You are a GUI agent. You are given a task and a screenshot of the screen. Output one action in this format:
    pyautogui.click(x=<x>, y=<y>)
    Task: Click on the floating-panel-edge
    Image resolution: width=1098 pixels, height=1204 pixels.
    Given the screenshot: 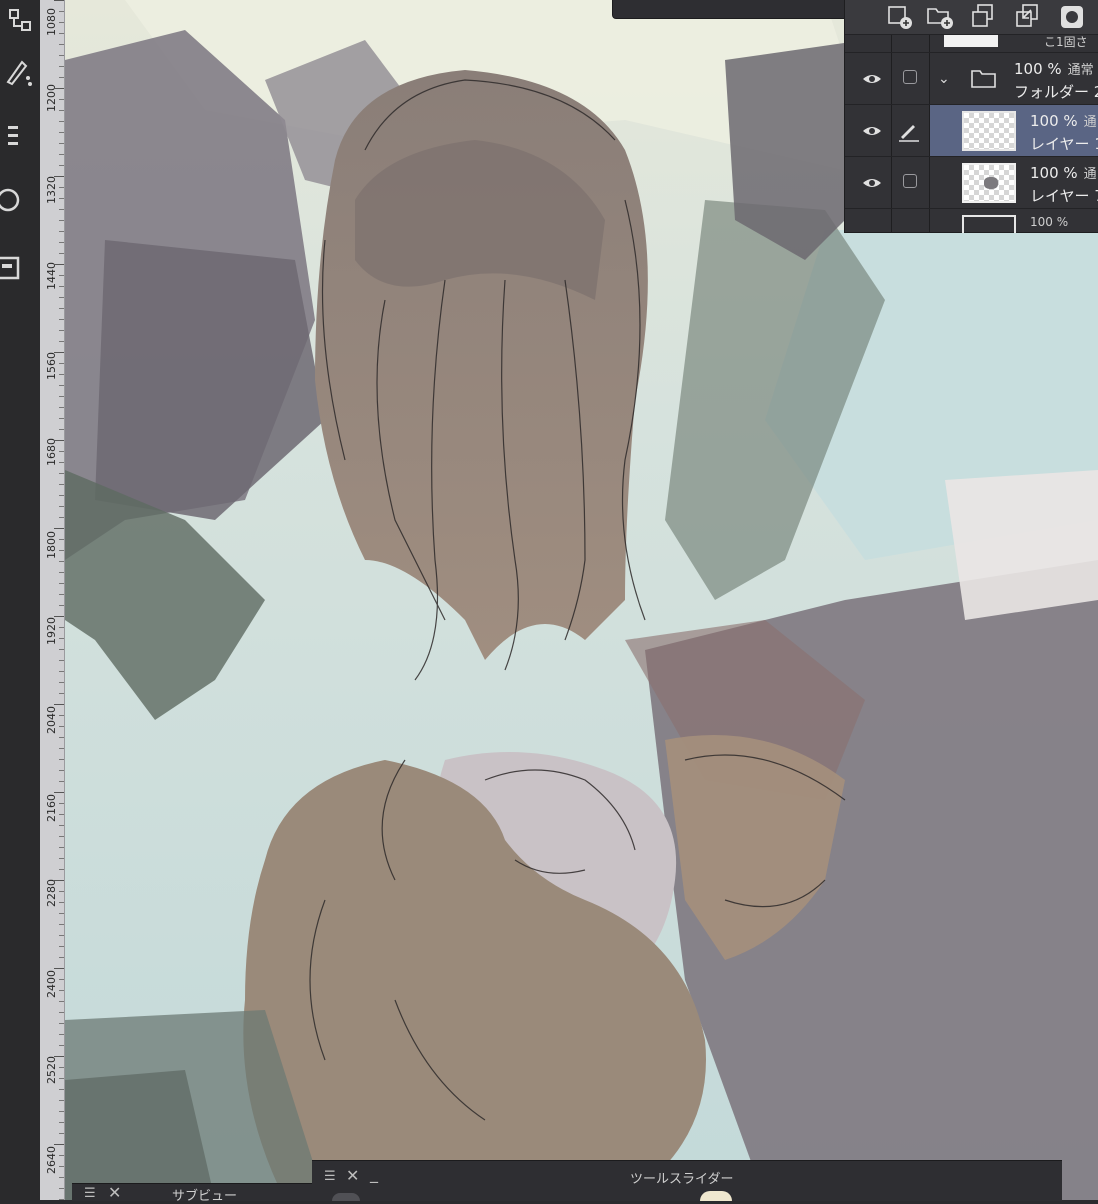 What is the action you would take?
    pyautogui.click(x=732, y=9)
    